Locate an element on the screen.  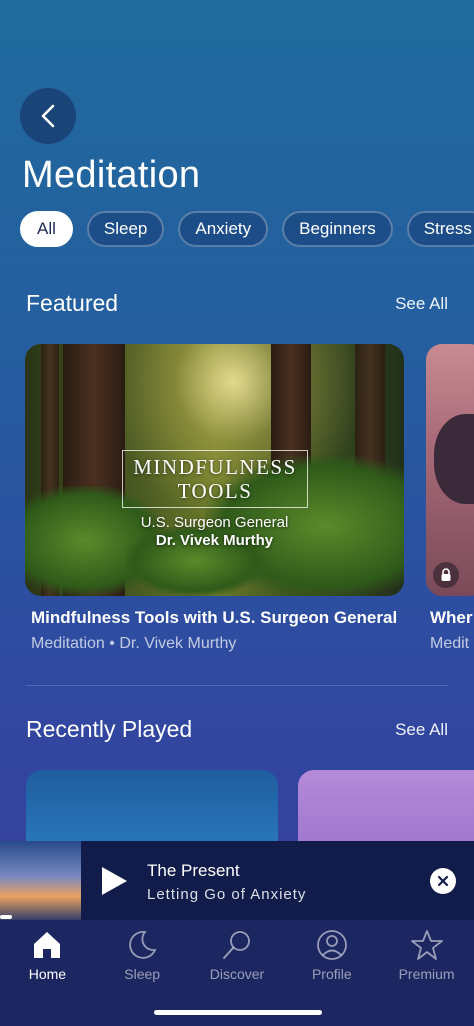
card-art-title: MINDFULNESS TOOLS is located at coordinates (215, 479).